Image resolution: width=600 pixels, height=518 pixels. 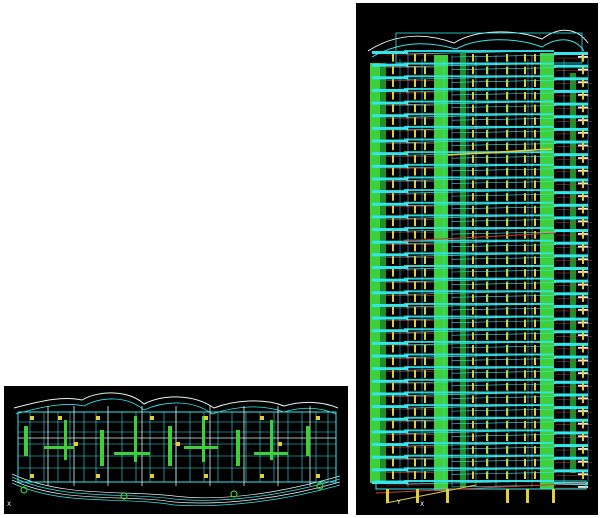 I want to click on tower-roof-frame, so click(x=489, y=48).